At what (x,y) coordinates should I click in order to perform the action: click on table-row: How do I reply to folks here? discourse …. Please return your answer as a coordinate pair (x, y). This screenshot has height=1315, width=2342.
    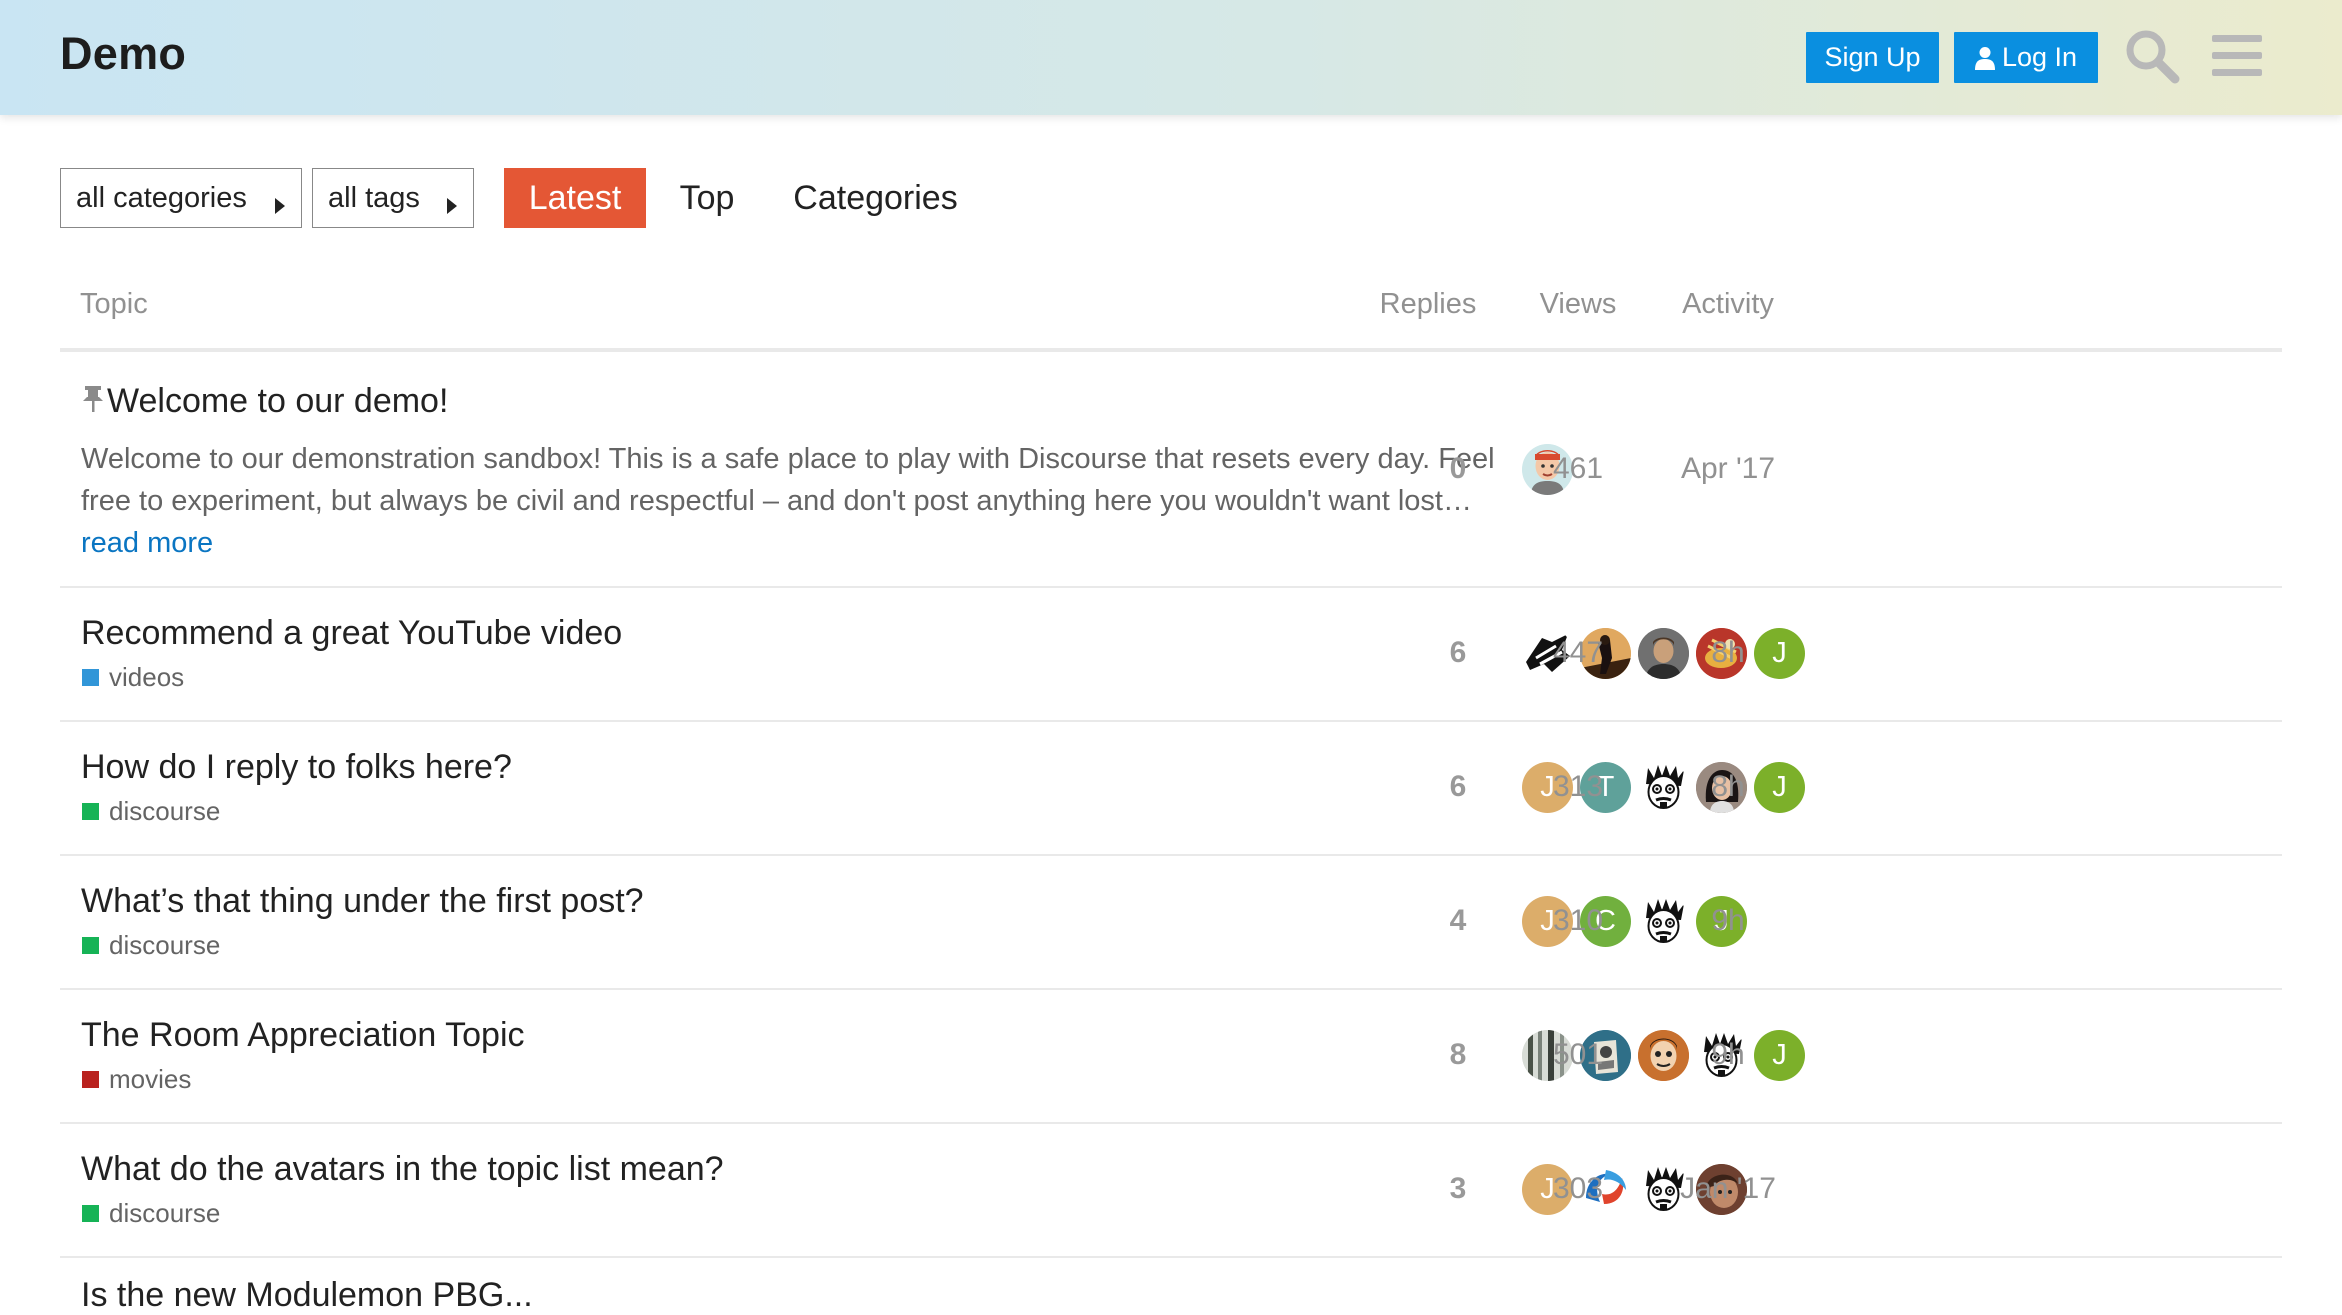
    Looking at the image, I should click on (1171, 789).